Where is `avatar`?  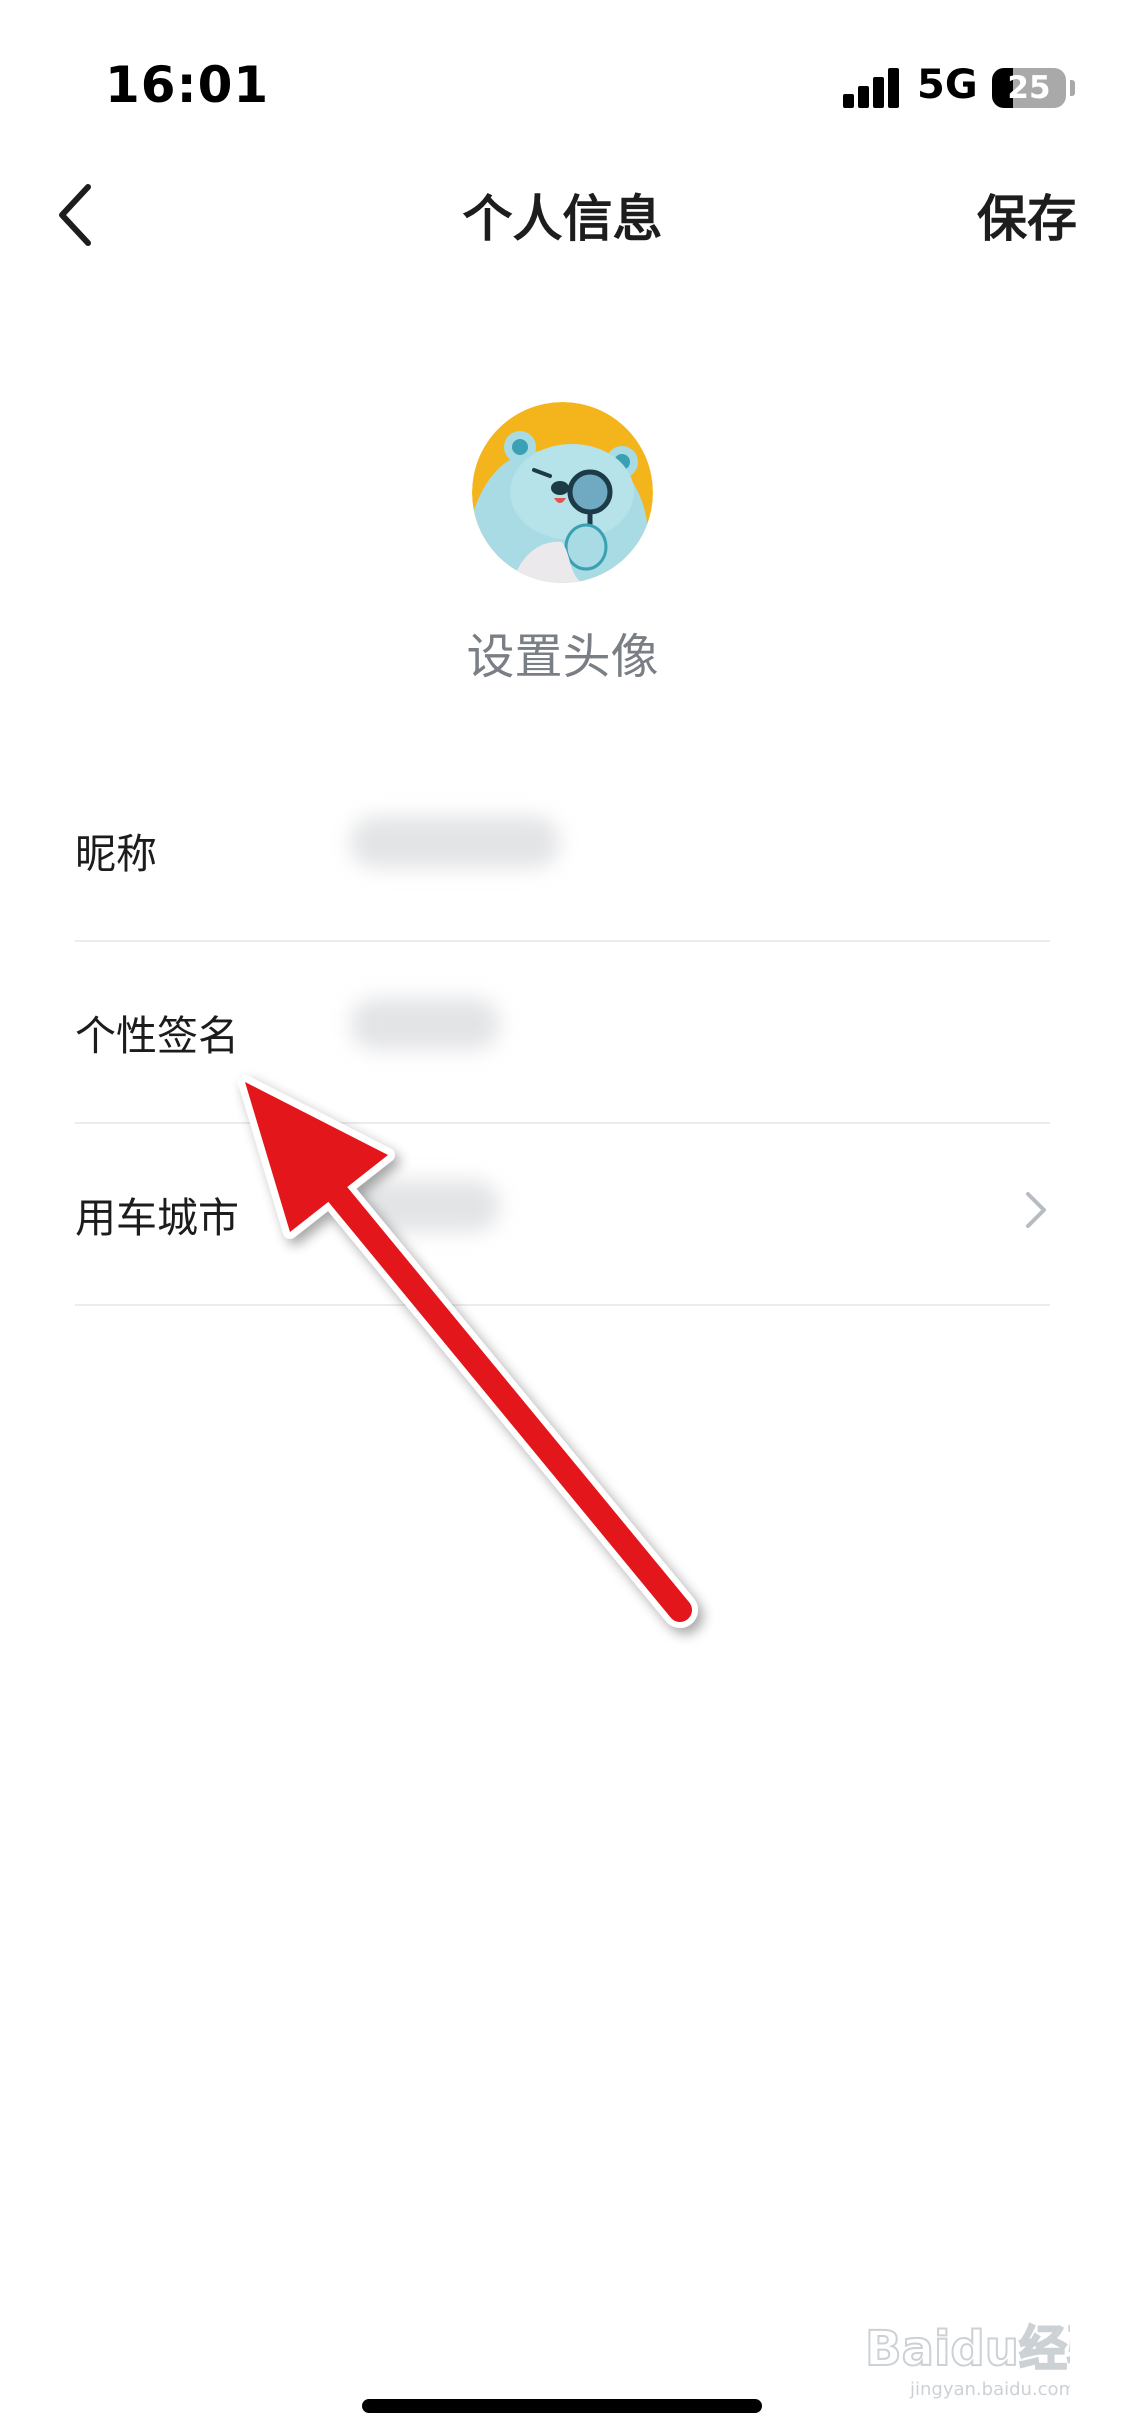 avatar is located at coordinates (562, 492).